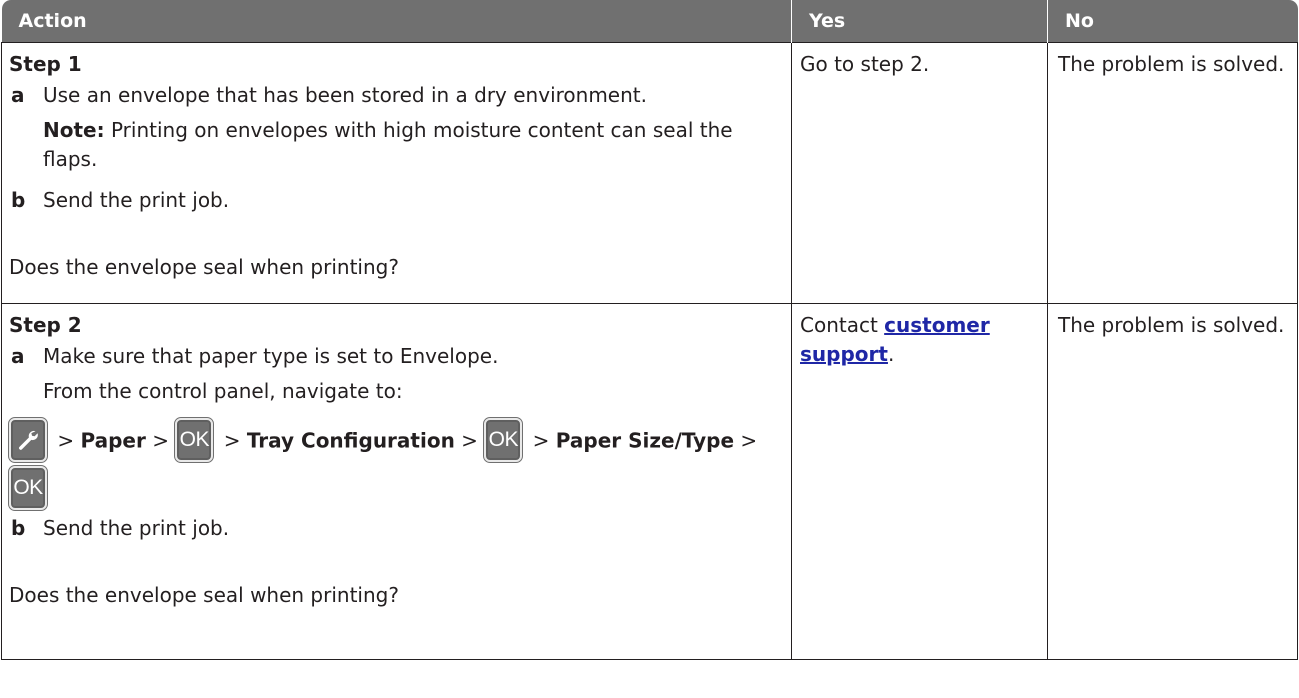  What do you see at coordinates (645, 440) in the screenshot?
I see `menu-paper-size-type: Paper Size/Type` at bounding box center [645, 440].